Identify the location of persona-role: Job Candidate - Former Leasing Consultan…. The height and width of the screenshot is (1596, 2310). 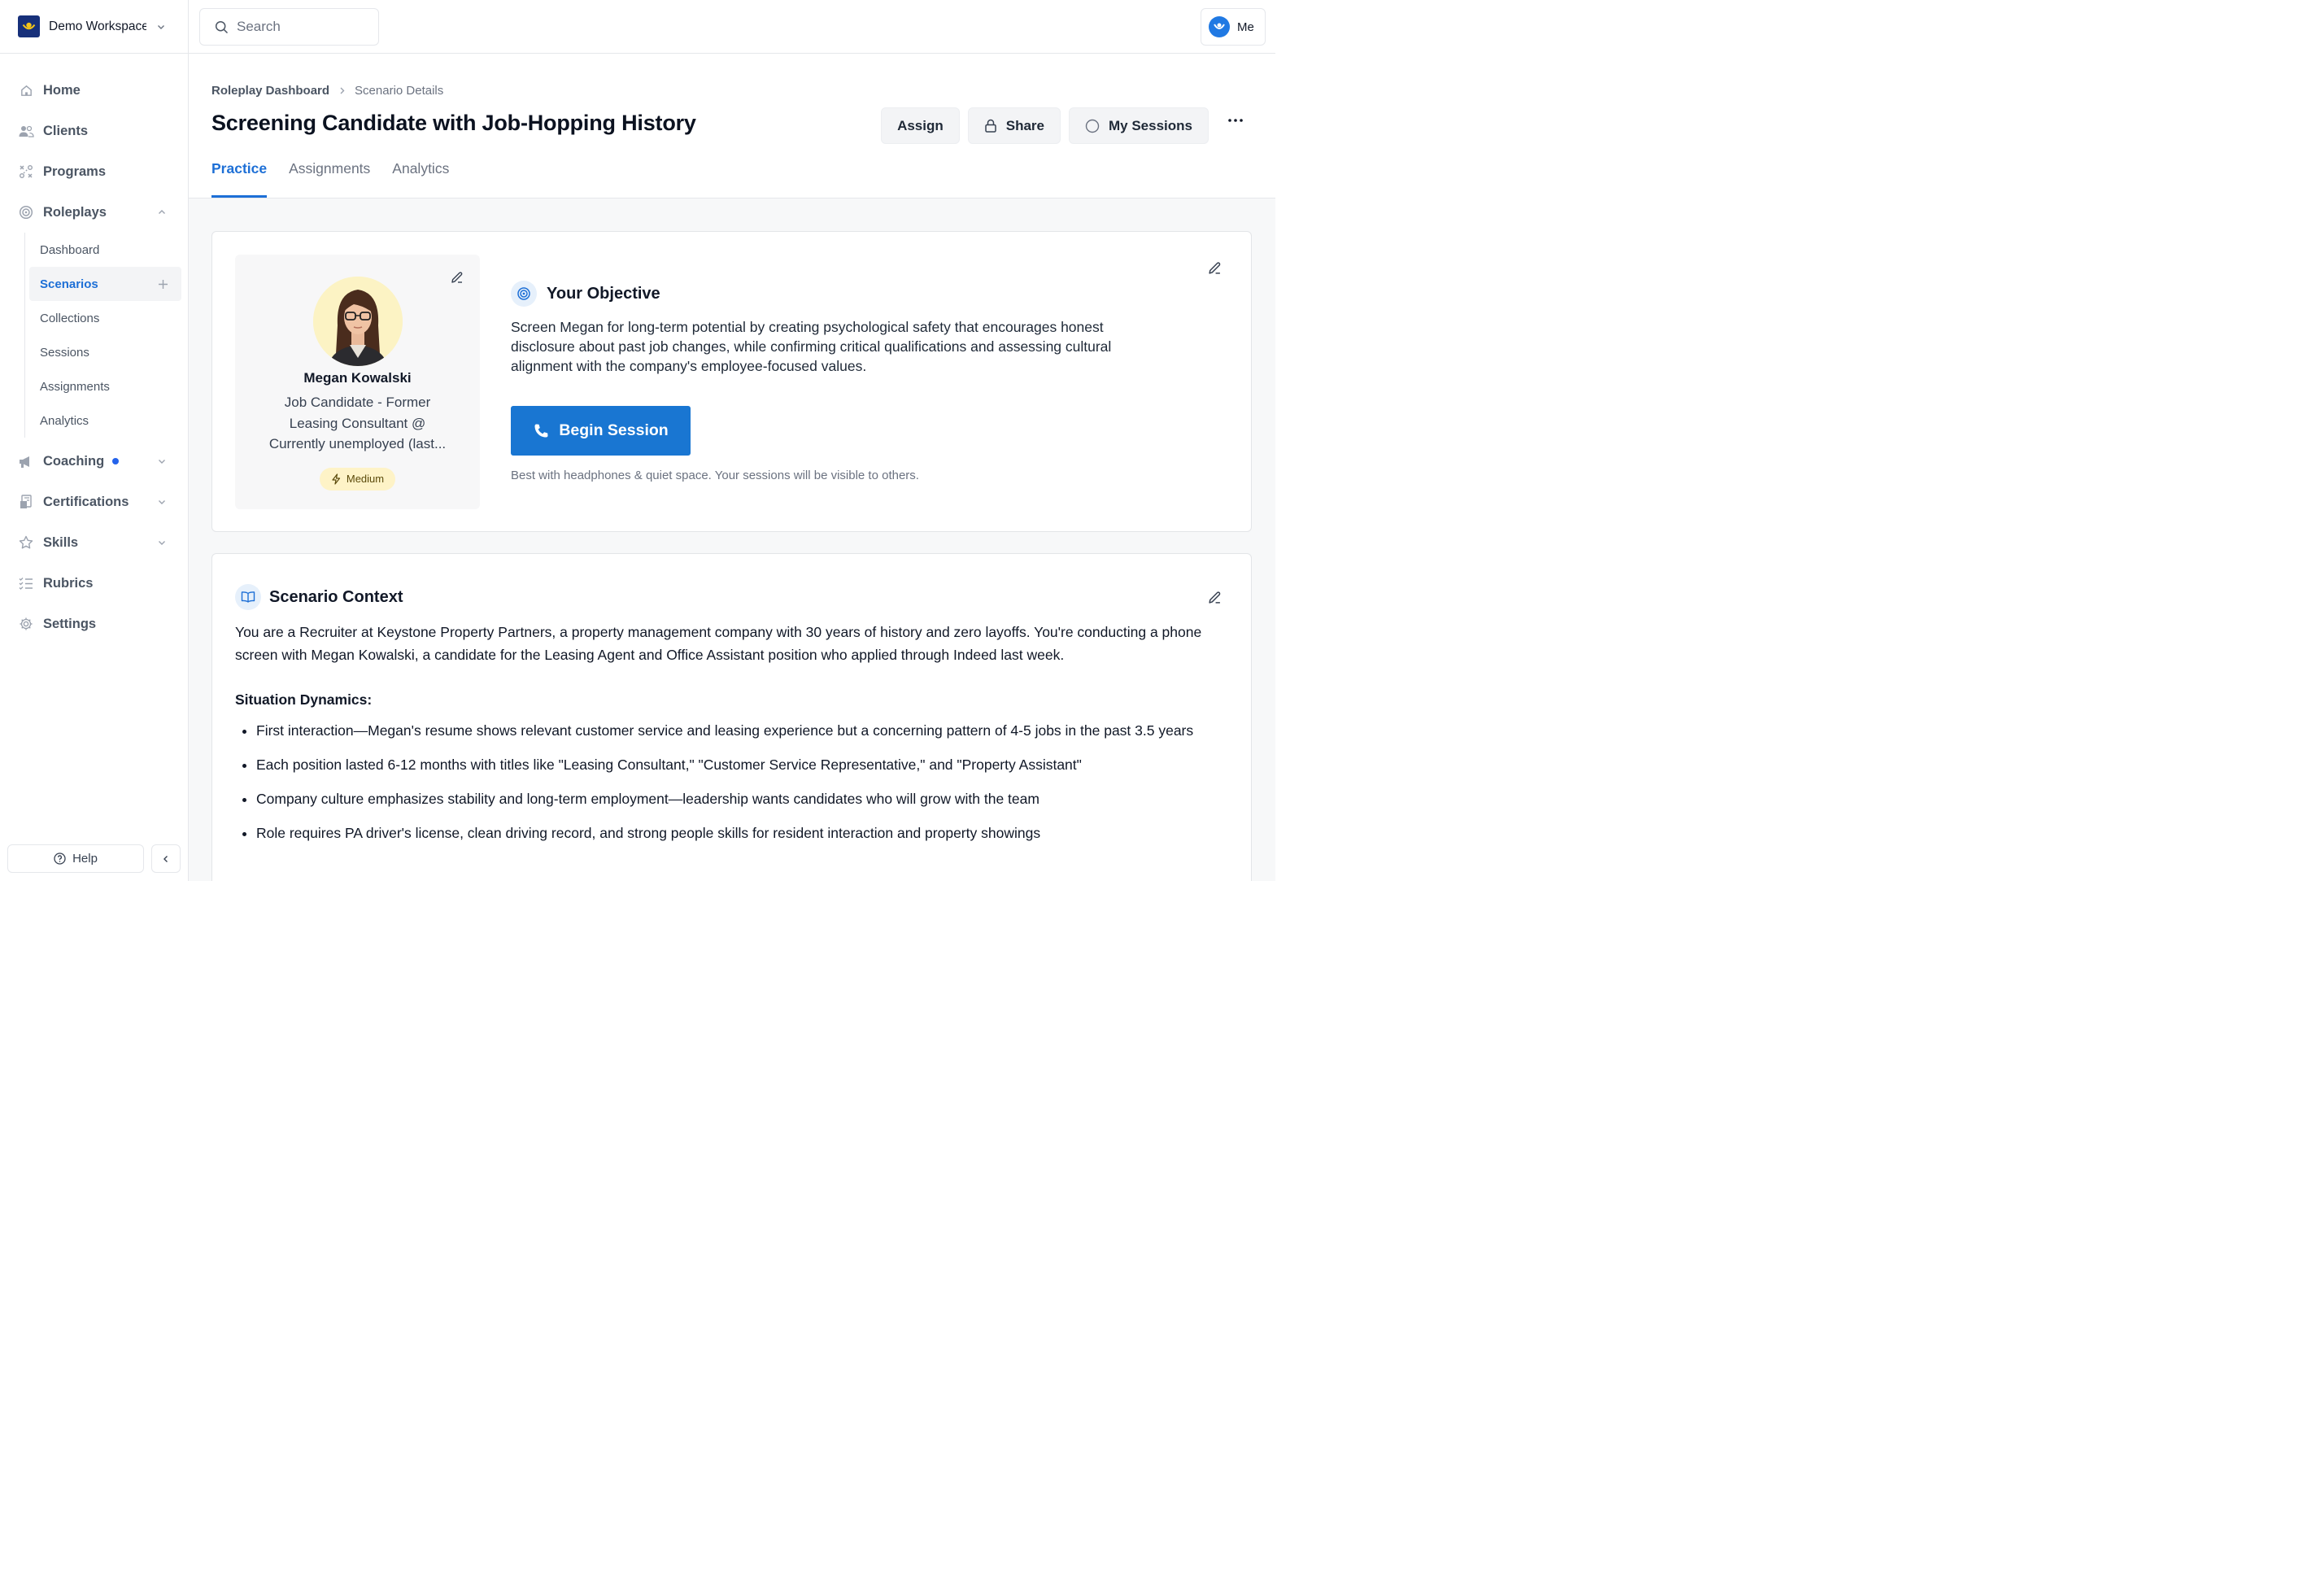
(358, 423).